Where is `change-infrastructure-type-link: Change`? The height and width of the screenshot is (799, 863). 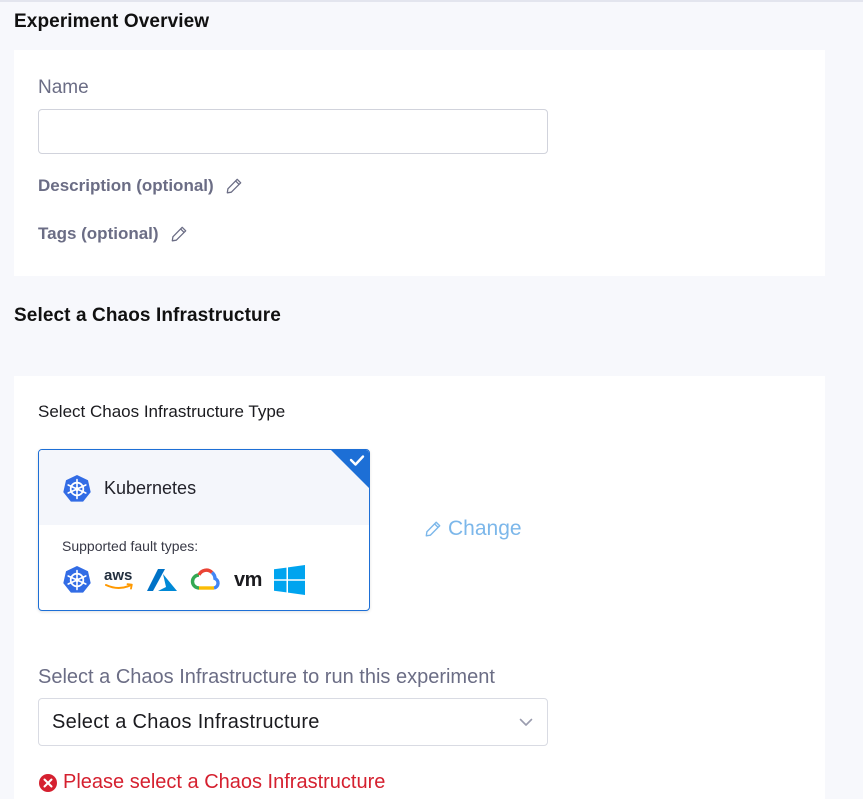
change-infrastructure-type-link: Change is located at coordinates (473, 529).